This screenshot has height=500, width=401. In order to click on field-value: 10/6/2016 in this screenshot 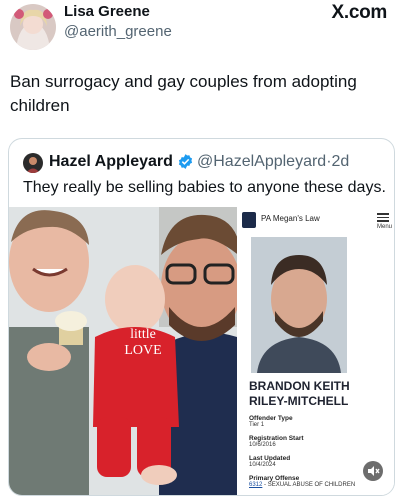, I will do `click(262, 445)`.